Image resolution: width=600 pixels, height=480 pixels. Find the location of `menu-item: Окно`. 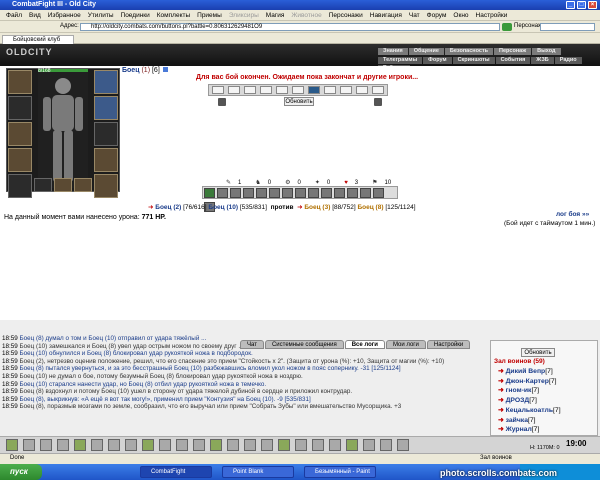

menu-item: Окно is located at coordinates (460, 15).